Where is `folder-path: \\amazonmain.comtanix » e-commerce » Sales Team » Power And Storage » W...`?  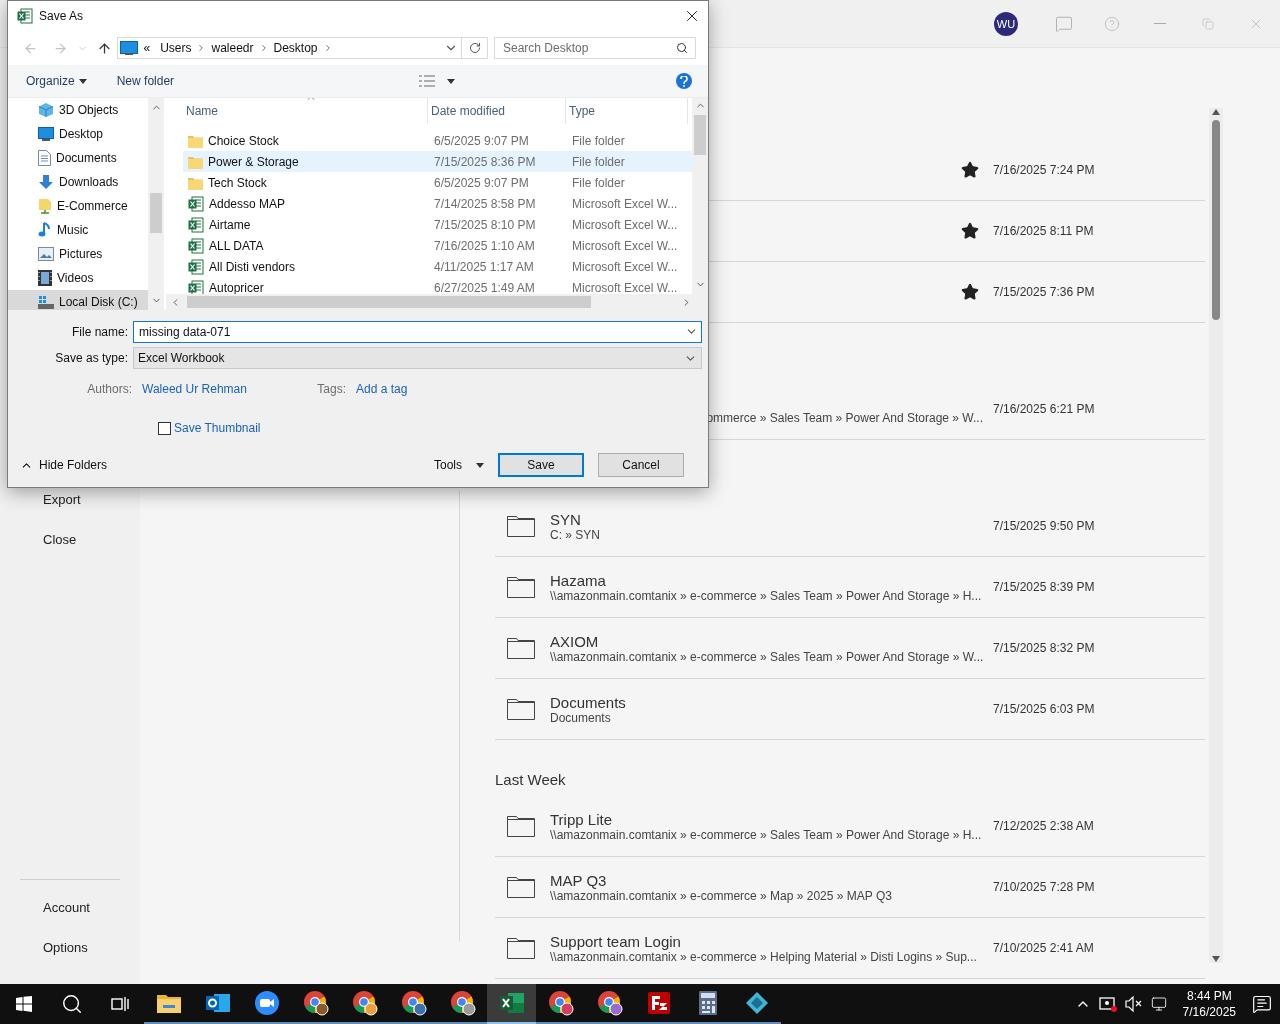 folder-path: \\amazonmain.comtanix » e-commerce » Sales Team » Power And Storage » W... is located at coordinates (767, 656).